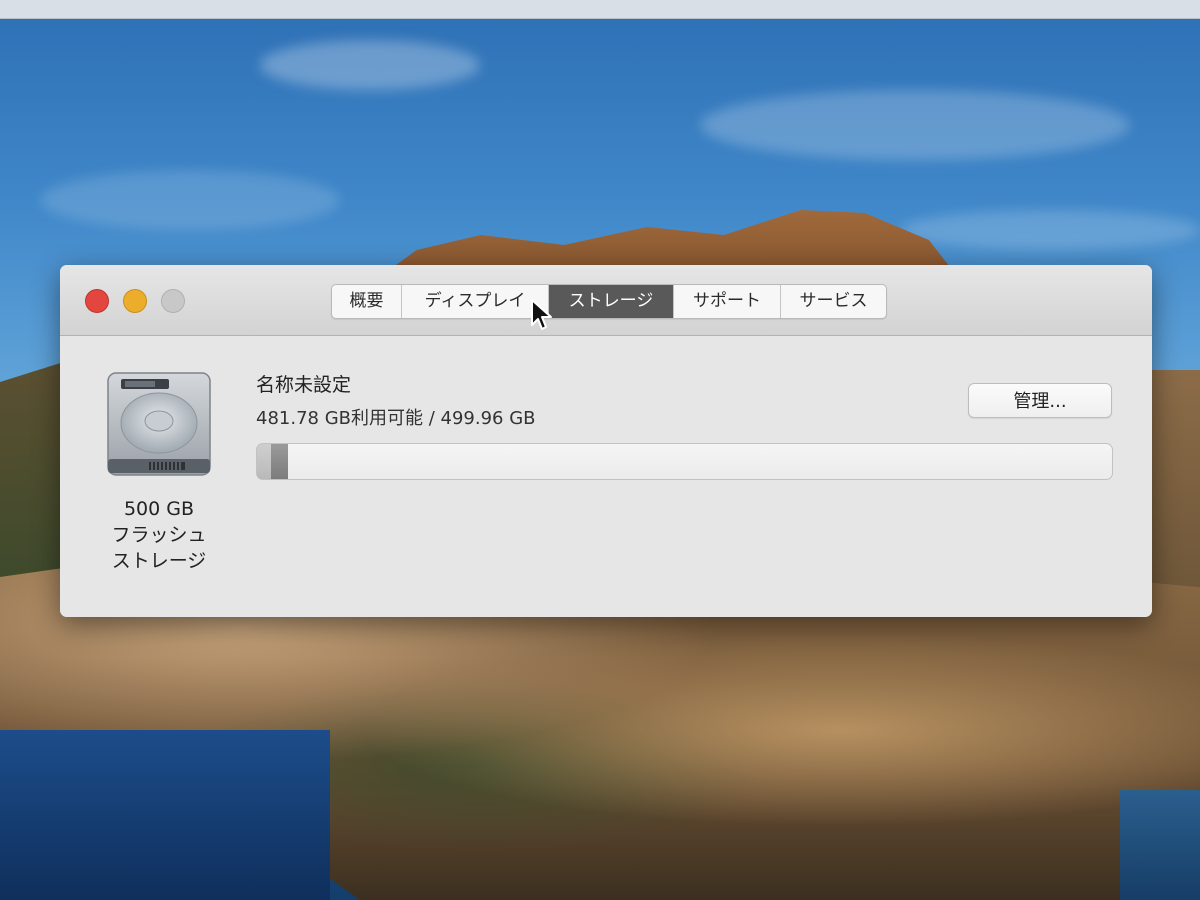 This screenshot has height=900, width=1200. Describe the element at coordinates (684, 461) in the screenshot. I see `storage-usage-bar` at that location.